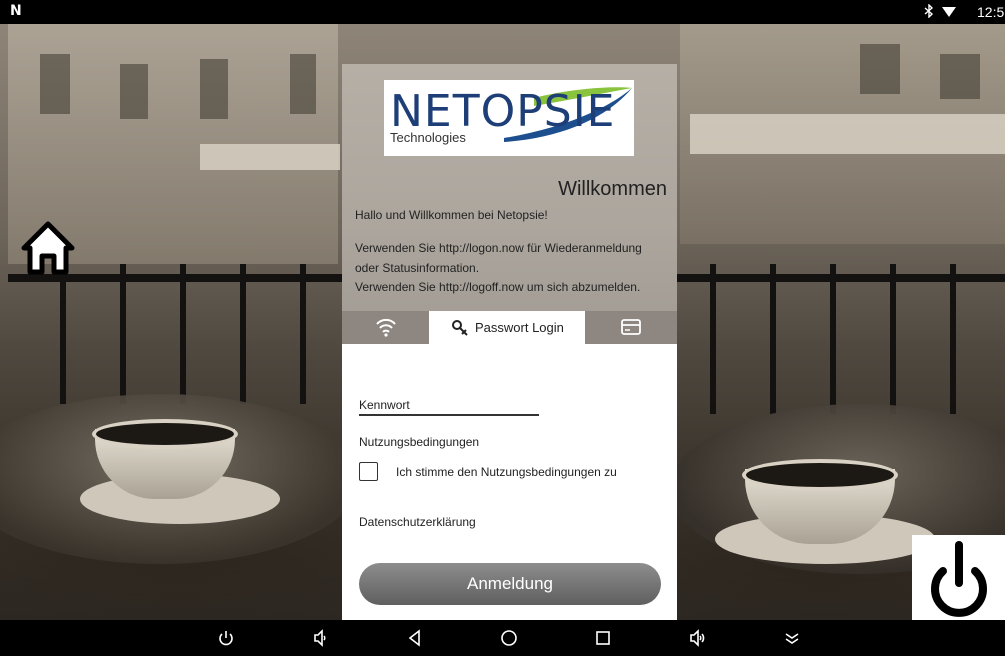 Image resolution: width=1005 pixels, height=656 pixels. What do you see at coordinates (698, 638) in the screenshot?
I see `volume-up-icon` at bounding box center [698, 638].